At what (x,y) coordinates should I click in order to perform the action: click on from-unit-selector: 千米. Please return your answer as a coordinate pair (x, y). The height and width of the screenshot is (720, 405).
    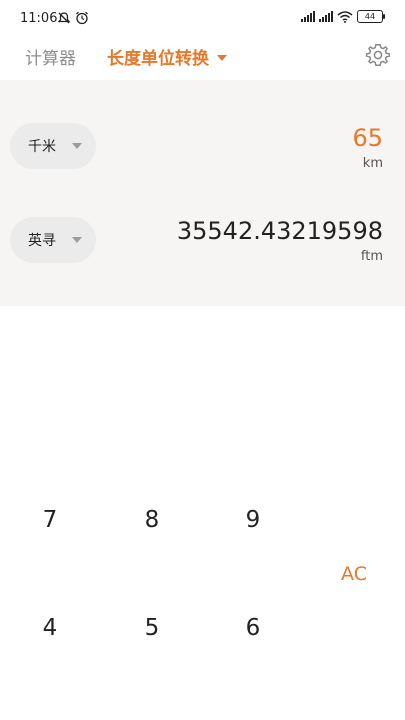
    Looking at the image, I should click on (53, 146).